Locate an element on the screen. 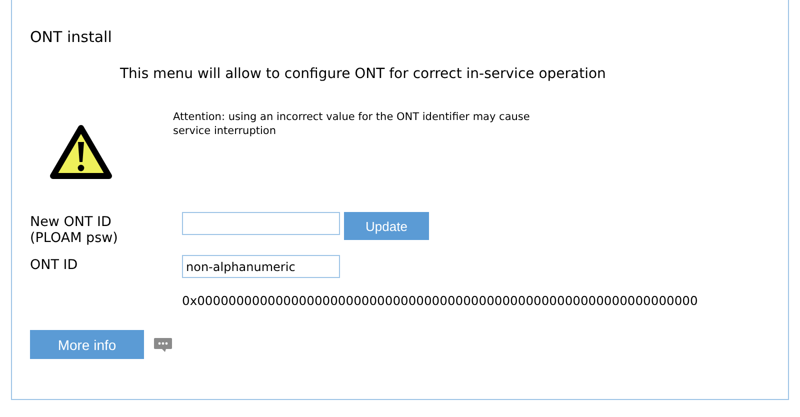  field-label: ONT ID is located at coordinates (54, 265).